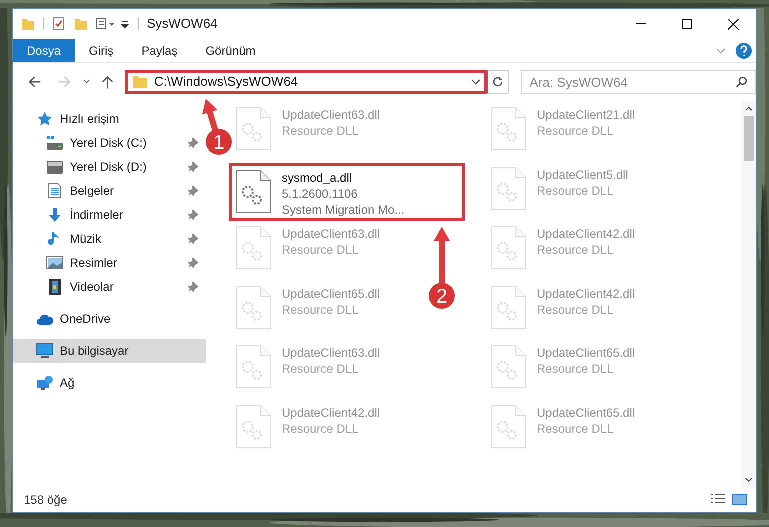 This screenshot has width=769, height=527. What do you see at coordinates (749, 294) in the screenshot?
I see `scrollbar` at bounding box center [749, 294].